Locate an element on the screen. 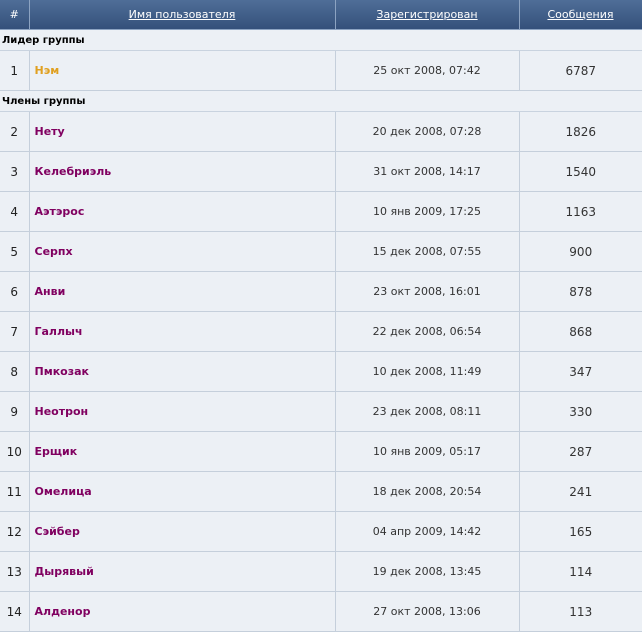 This screenshot has height=633, width=642. row-number: 7 is located at coordinates (15, 331).